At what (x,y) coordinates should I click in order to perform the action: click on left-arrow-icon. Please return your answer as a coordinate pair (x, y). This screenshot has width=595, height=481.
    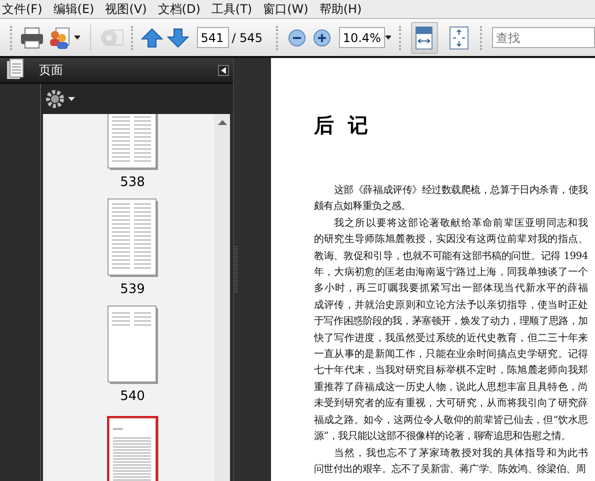
    Looking at the image, I should click on (223, 70).